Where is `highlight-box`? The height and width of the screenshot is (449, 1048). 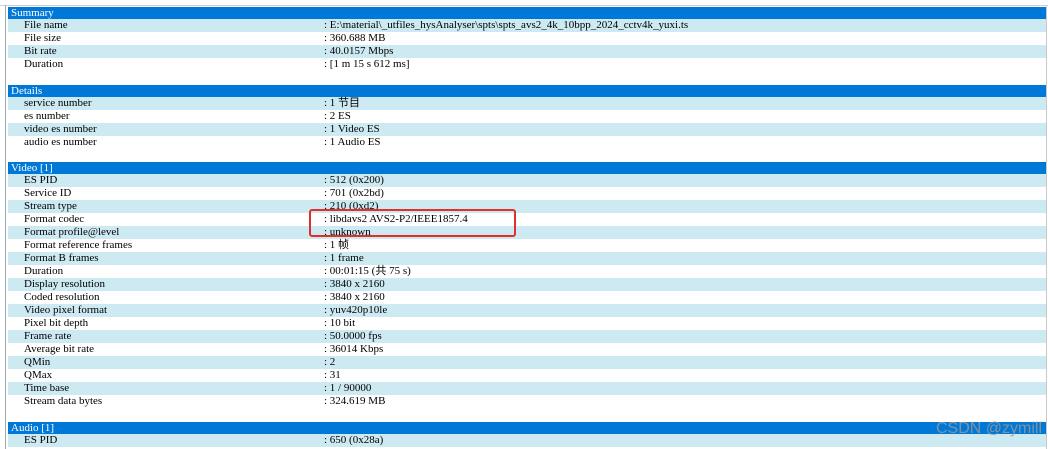 highlight-box is located at coordinates (412, 223).